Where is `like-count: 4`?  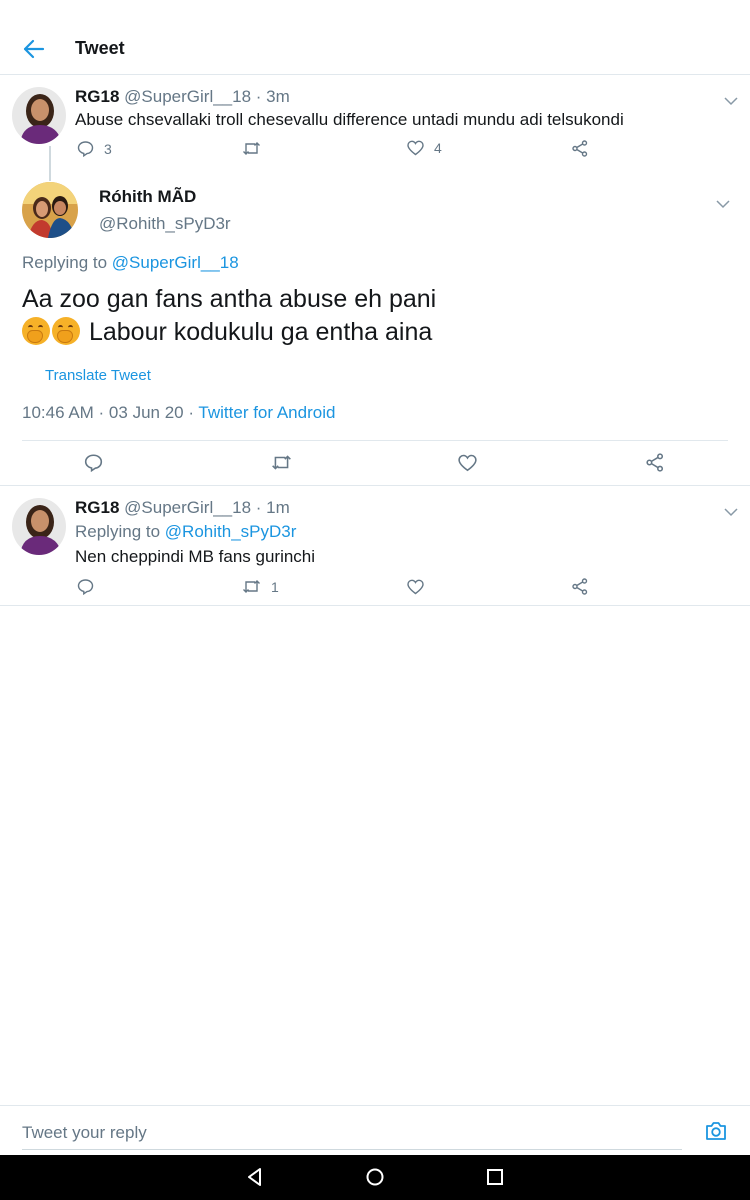 like-count: 4 is located at coordinates (438, 148).